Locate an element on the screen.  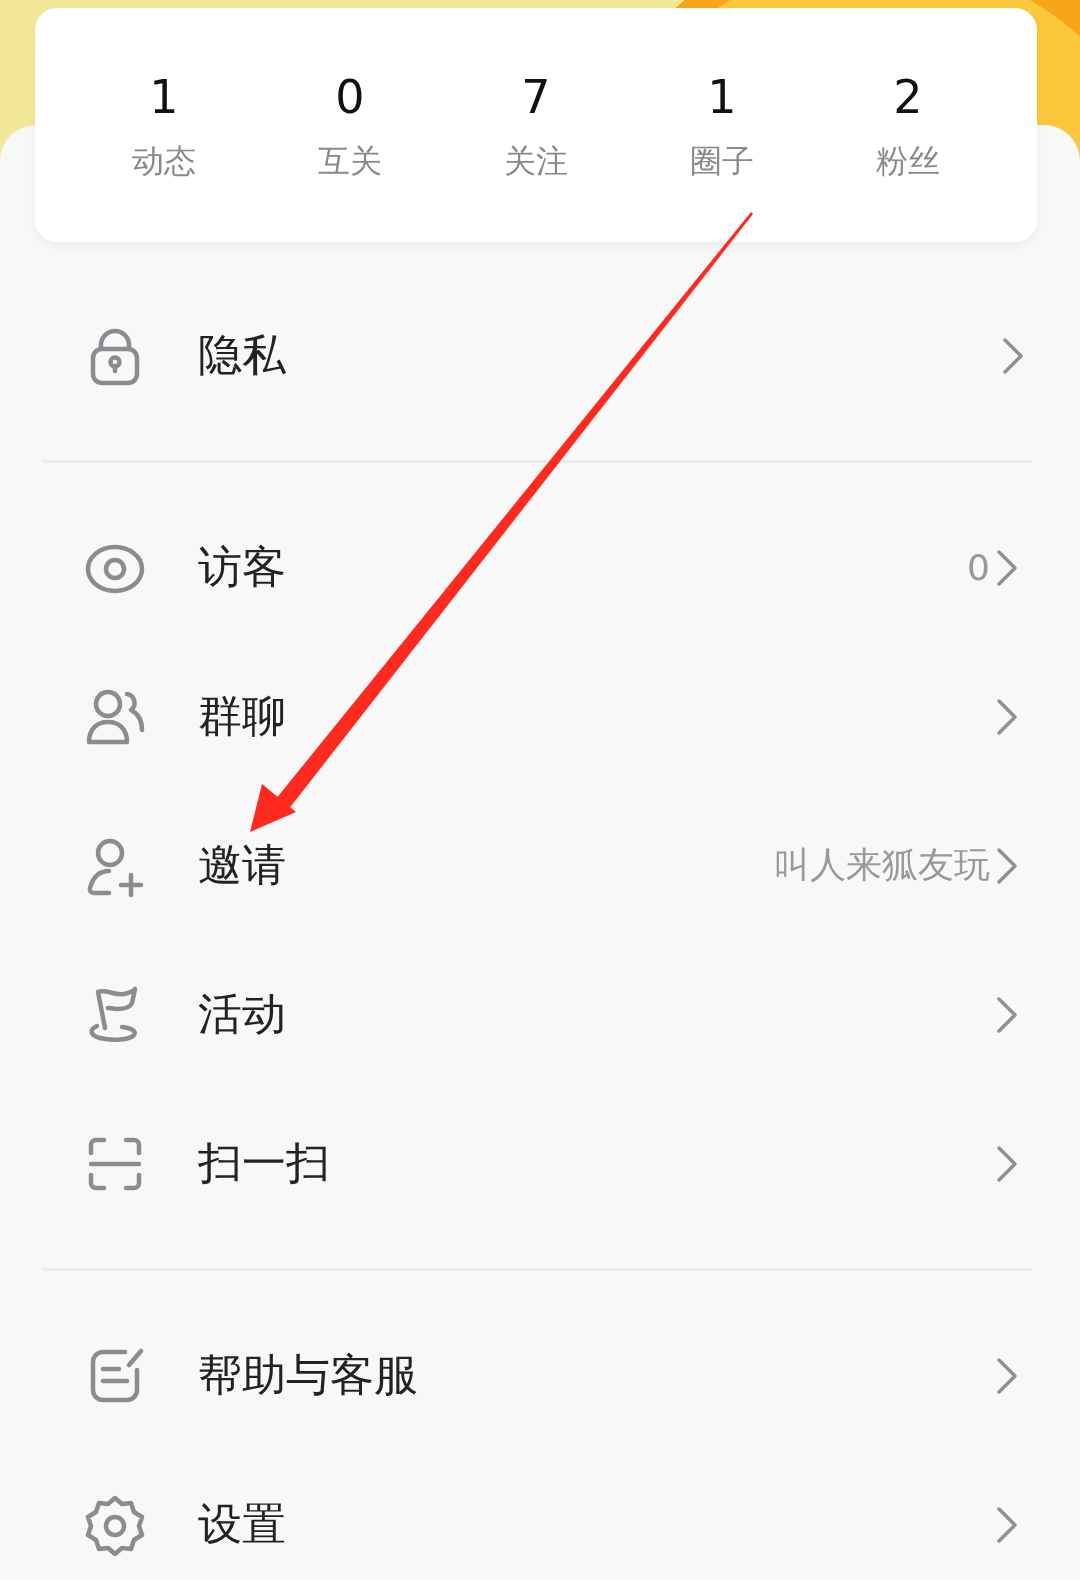
stat-item: 0 互关 is located at coordinates (350, 125).